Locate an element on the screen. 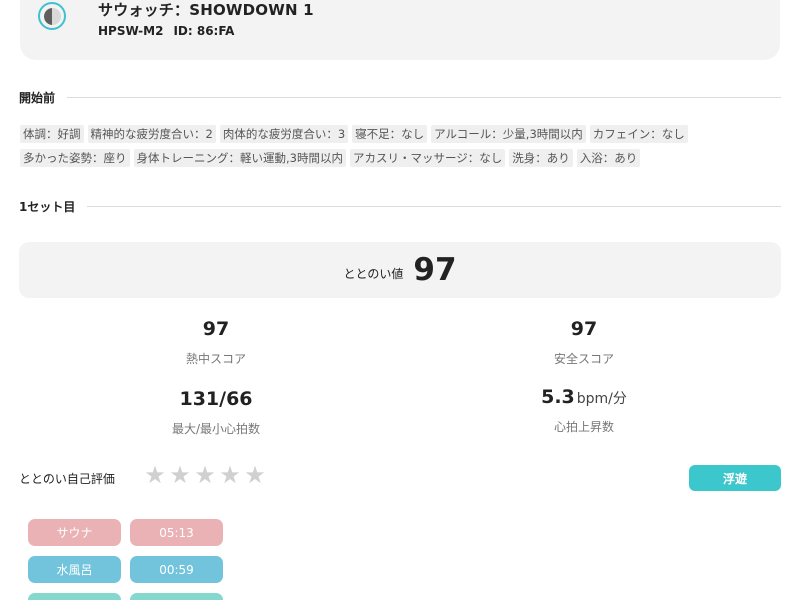 This screenshot has height=600, width=800. set1-section-title: 1セット目 is located at coordinates (47, 207).